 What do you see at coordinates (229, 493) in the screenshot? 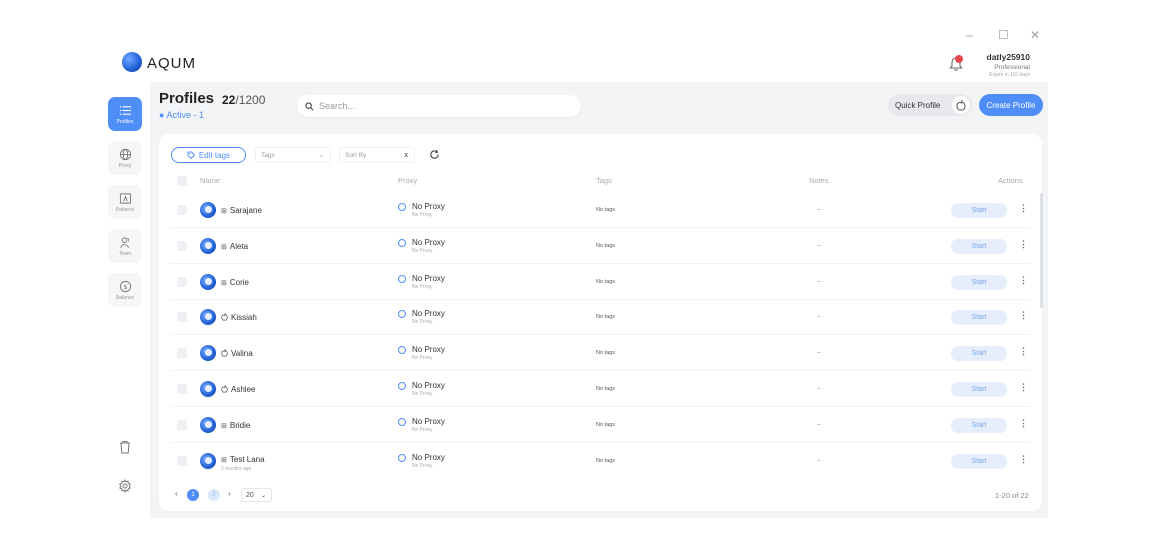
I see `next-page-button: ›` at bounding box center [229, 493].